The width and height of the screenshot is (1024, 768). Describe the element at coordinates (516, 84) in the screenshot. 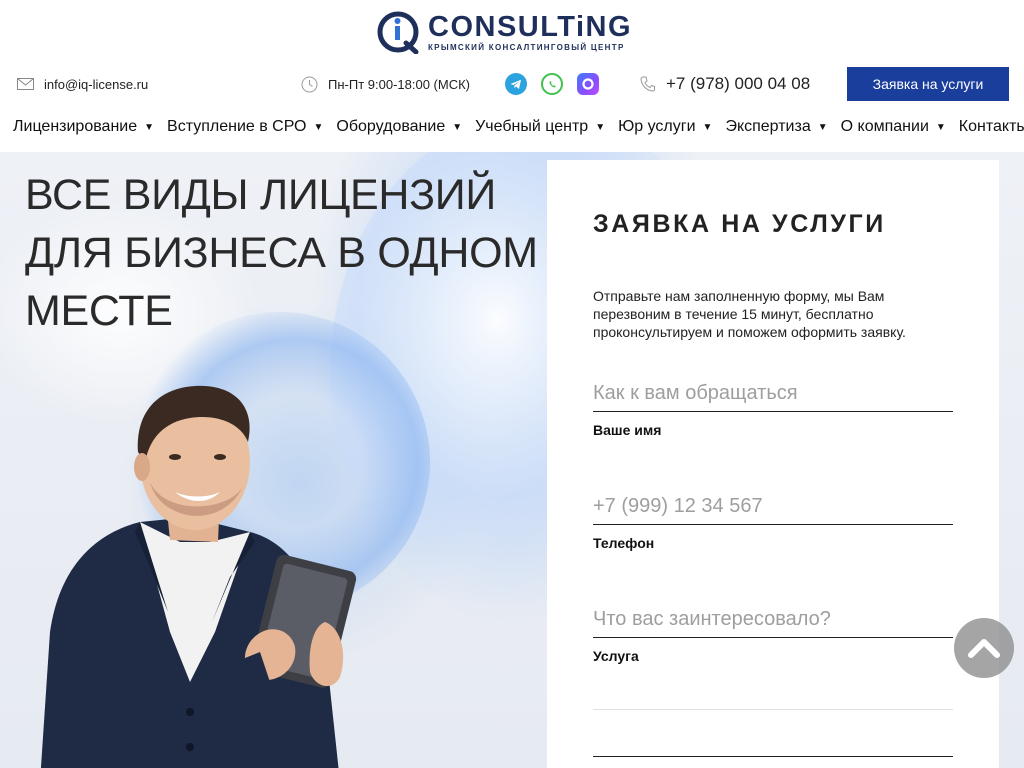

I see `telegram-icon` at that location.